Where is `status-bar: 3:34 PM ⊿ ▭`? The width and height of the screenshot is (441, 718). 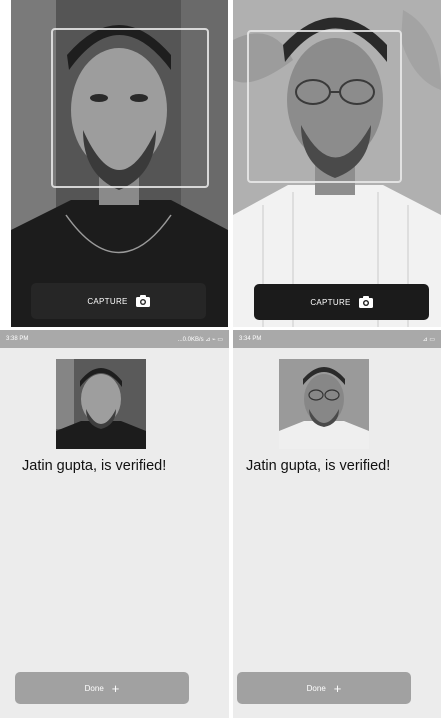 status-bar: 3:34 PM ⊿ ▭ is located at coordinates (337, 339).